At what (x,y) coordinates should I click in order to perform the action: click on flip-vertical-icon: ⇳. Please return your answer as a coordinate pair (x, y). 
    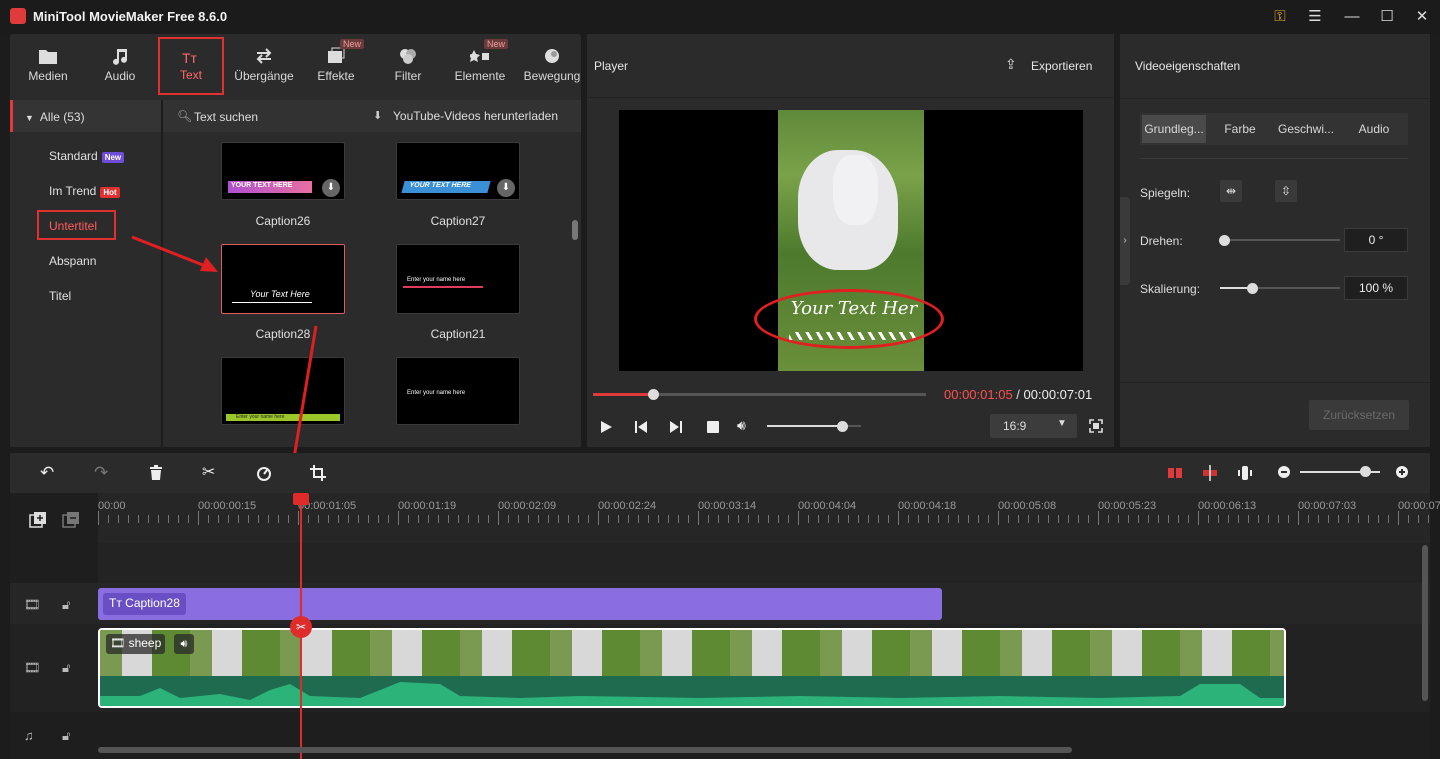
    Looking at the image, I should click on (1286, 191).